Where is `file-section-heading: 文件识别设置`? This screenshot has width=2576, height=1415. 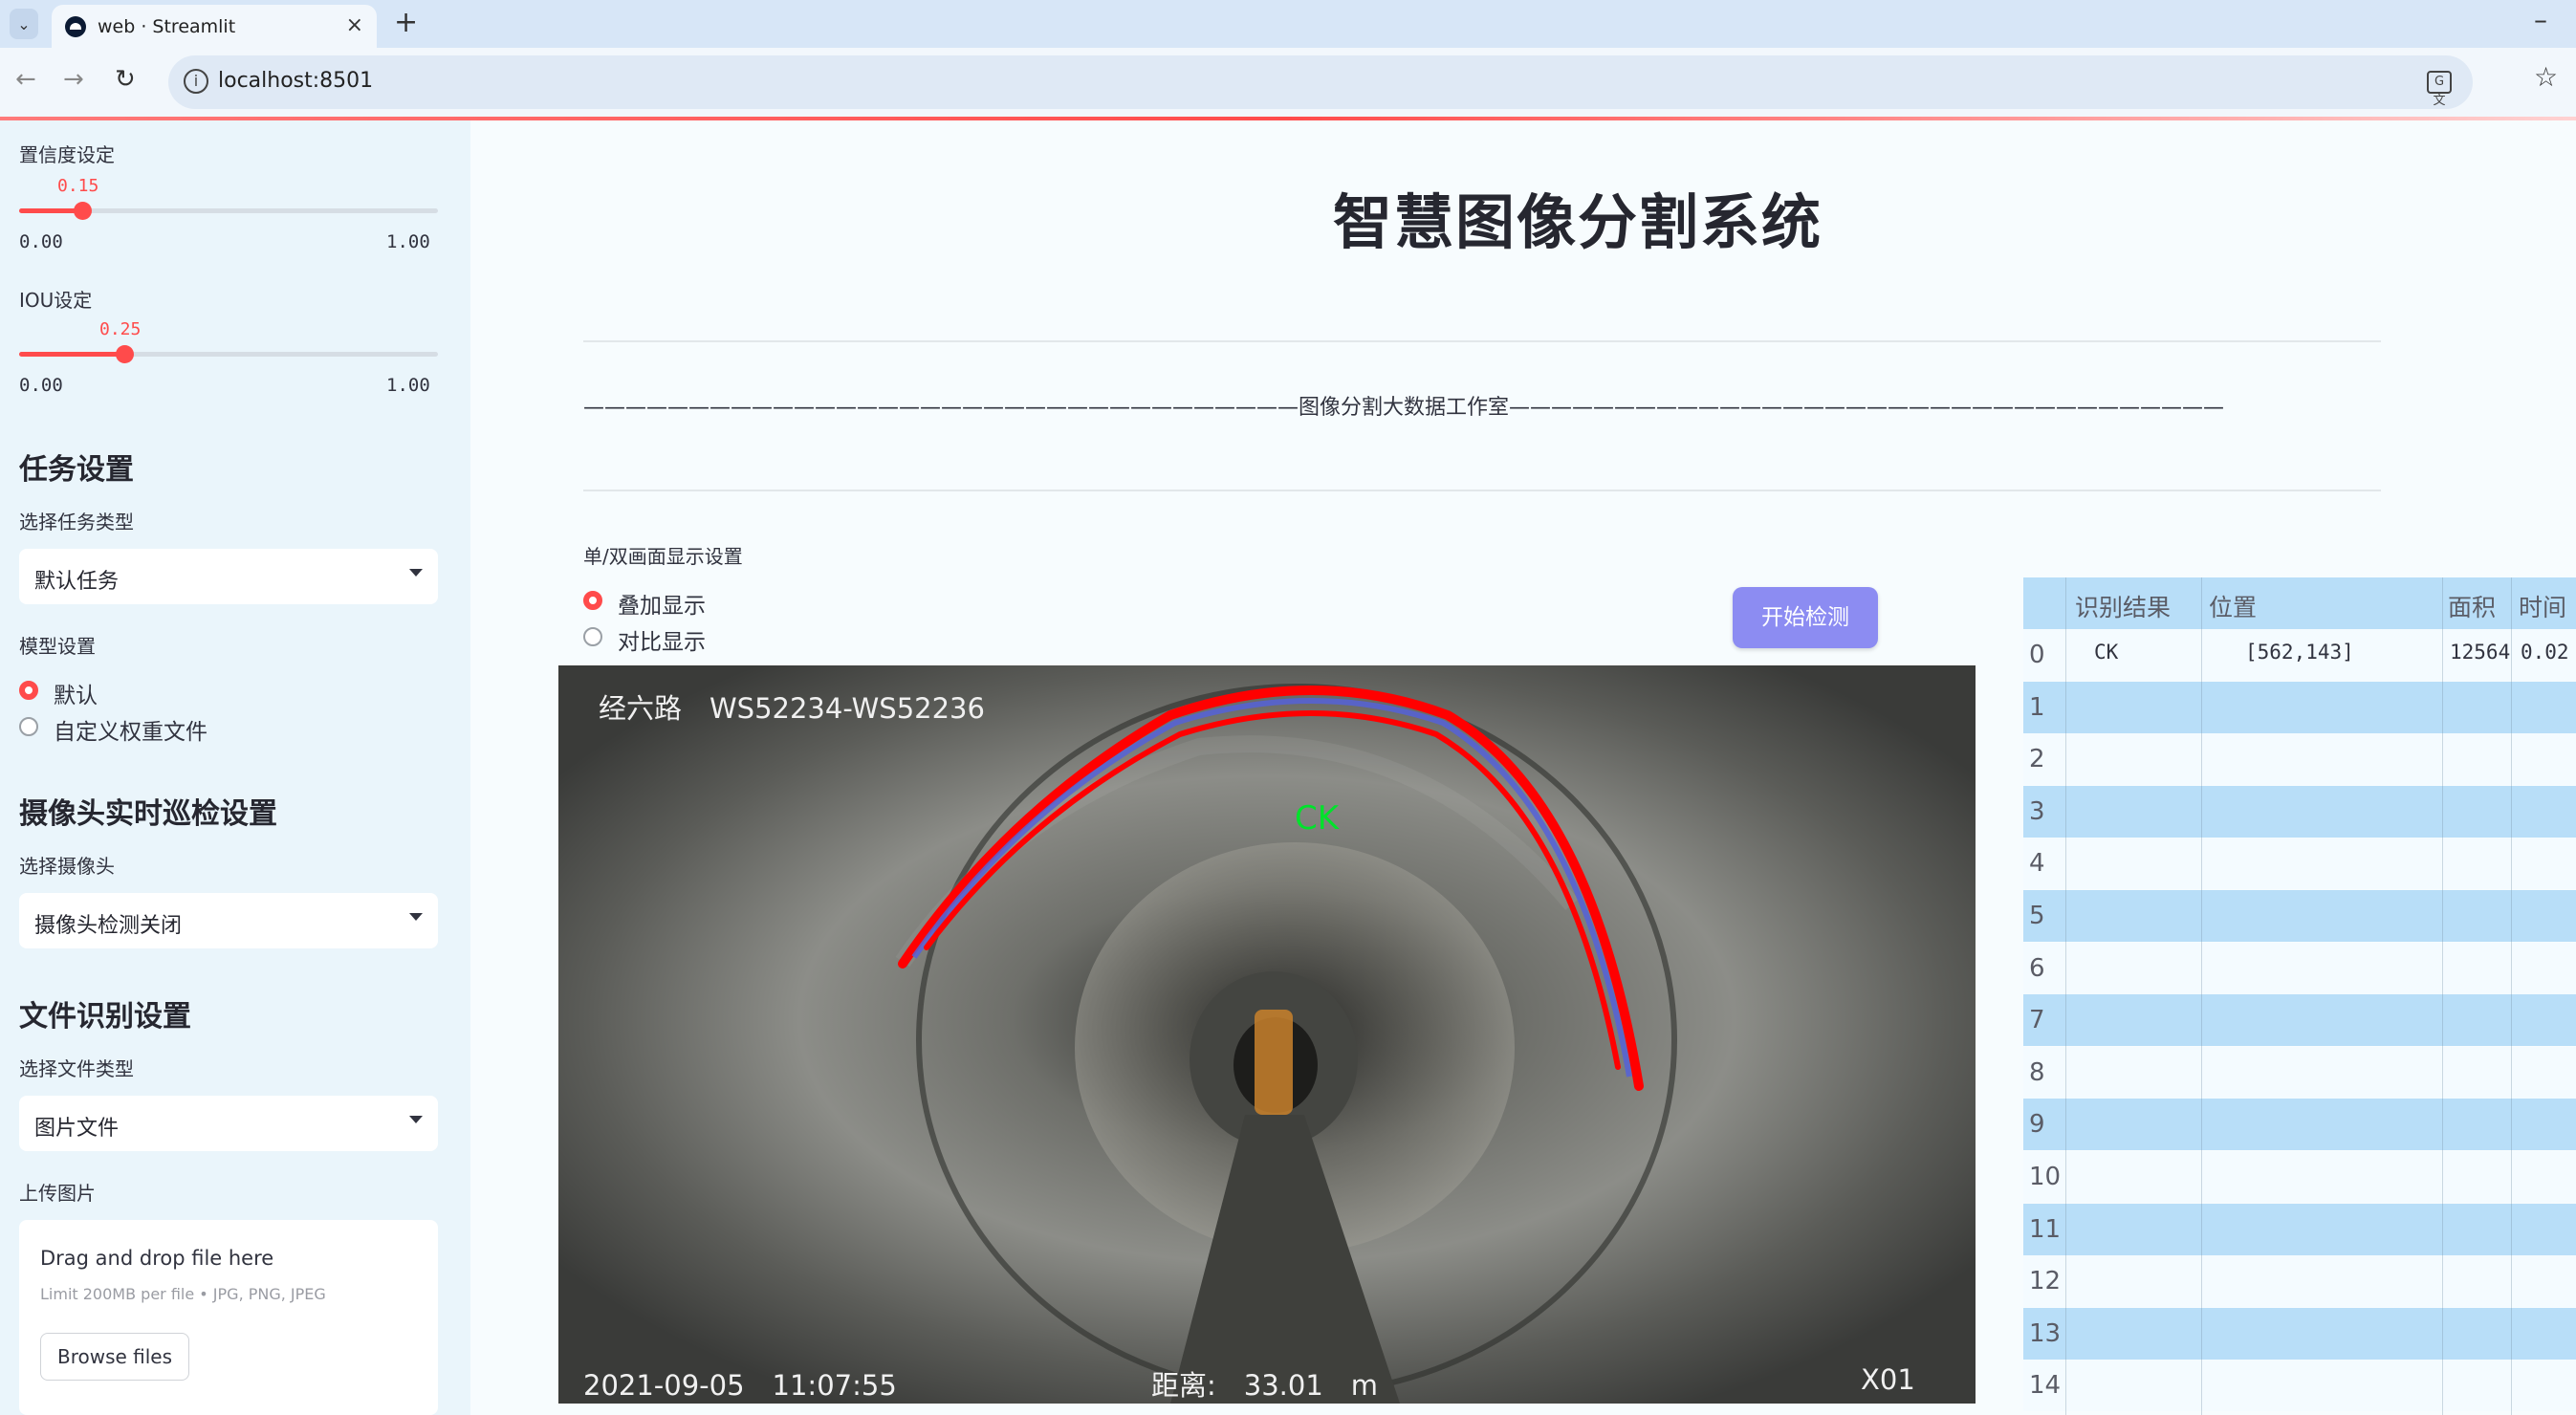 file-section-heading: 文件识别设置 is located at coordinates (105, 1017).